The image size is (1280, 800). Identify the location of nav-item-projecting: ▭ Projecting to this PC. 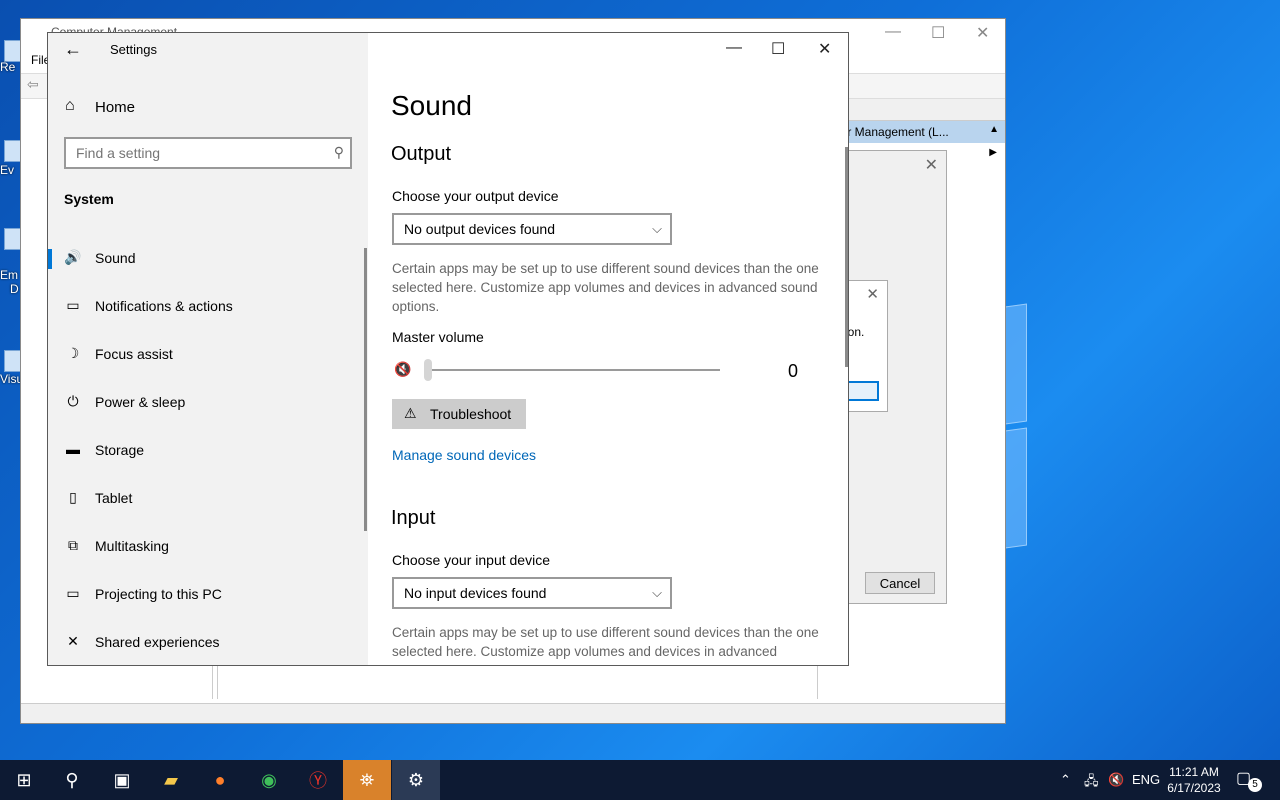
(206, 595).